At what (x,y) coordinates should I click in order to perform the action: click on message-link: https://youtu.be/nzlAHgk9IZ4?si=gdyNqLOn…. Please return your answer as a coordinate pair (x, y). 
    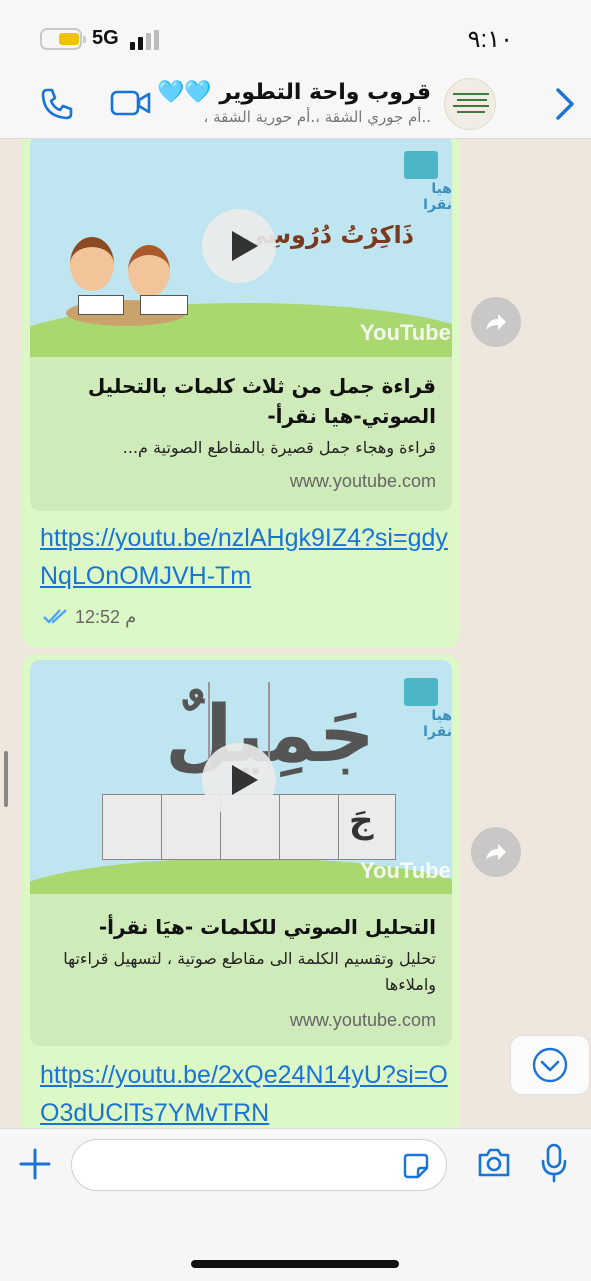
    Looking at the image, I should click on (245, 557).